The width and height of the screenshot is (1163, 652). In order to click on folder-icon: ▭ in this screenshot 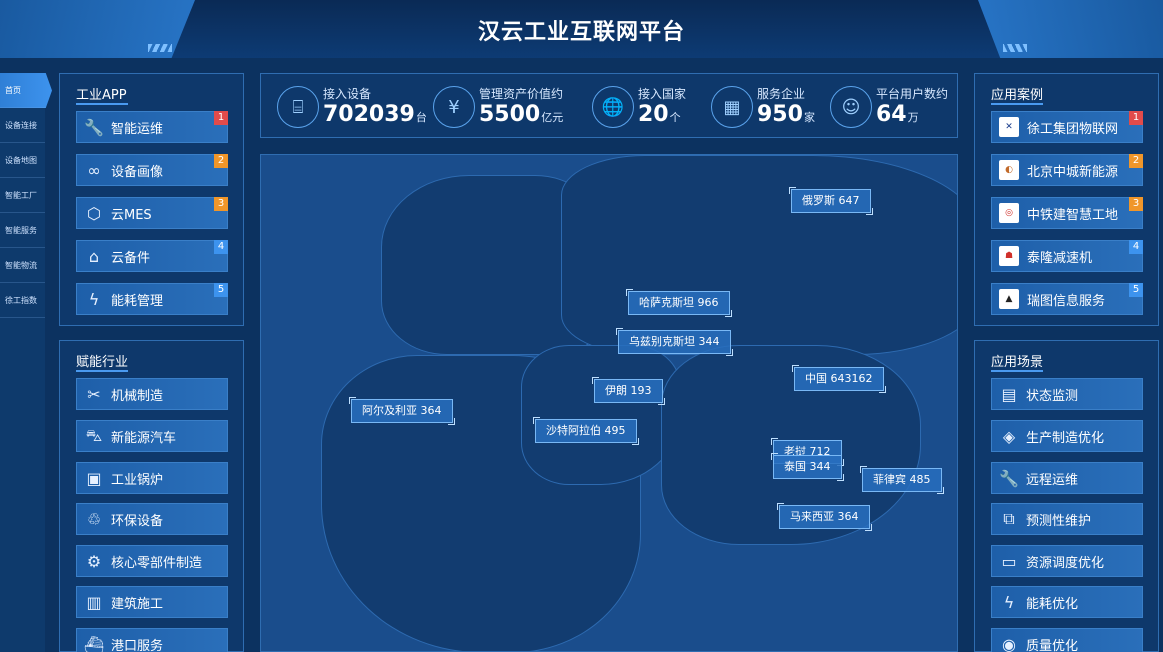, I will do `click(1009, 561)`.